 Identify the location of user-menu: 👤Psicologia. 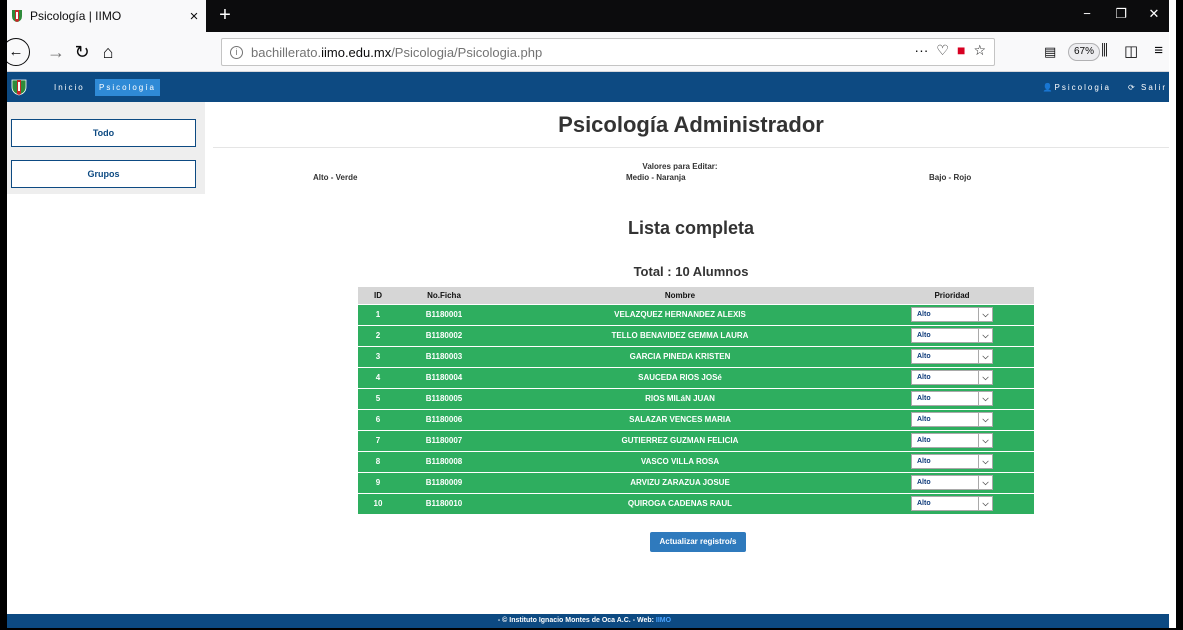
(1077, 87).